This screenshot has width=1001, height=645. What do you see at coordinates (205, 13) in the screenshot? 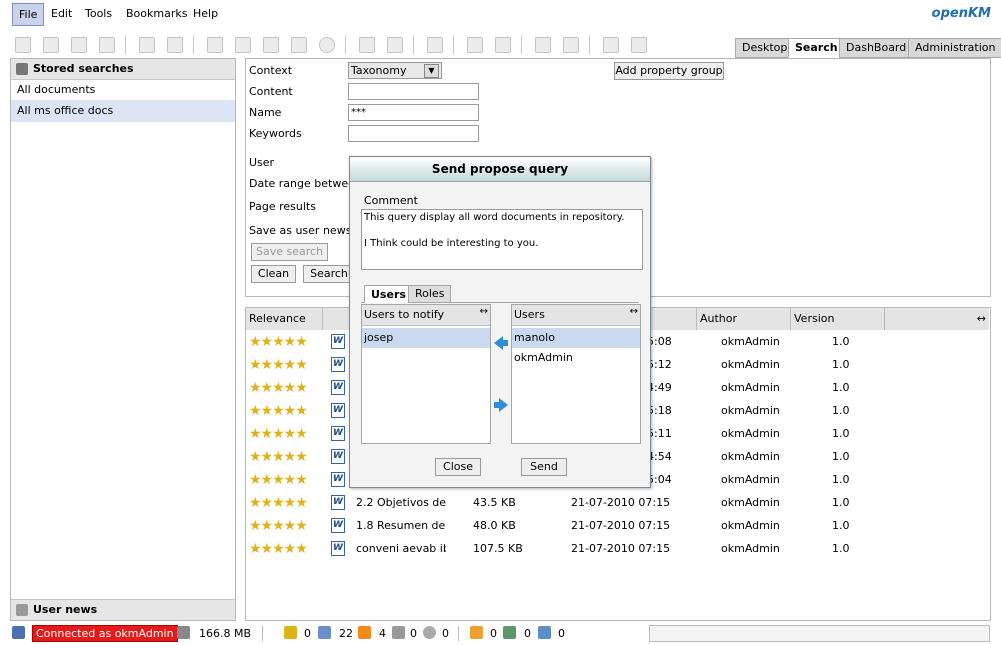
I see `menu-help: Help` at bounding box center [205, 13].